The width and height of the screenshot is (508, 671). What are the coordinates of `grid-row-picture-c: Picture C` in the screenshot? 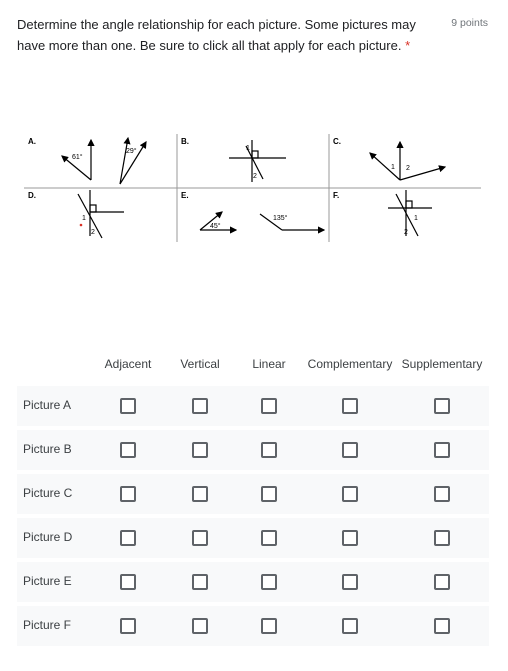 It's located at (253, 494).